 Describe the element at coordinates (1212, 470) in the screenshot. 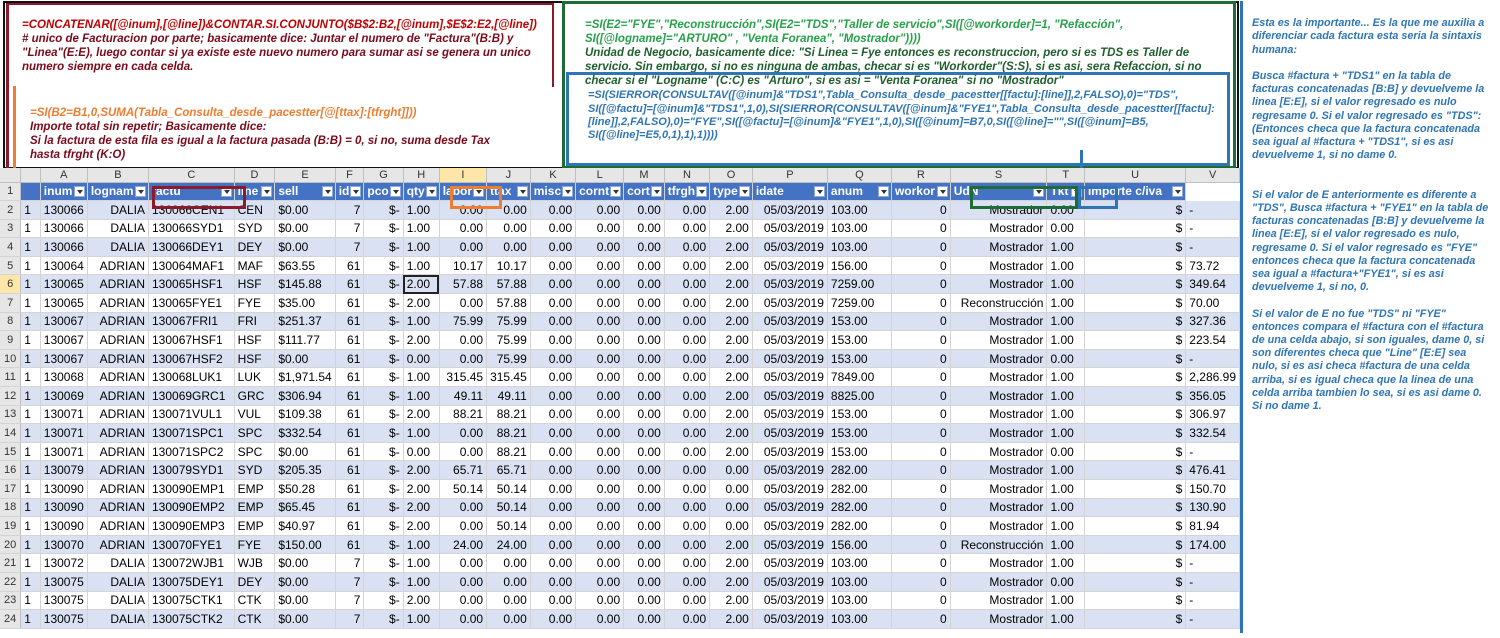

I see `cell: 476.41` at that location.